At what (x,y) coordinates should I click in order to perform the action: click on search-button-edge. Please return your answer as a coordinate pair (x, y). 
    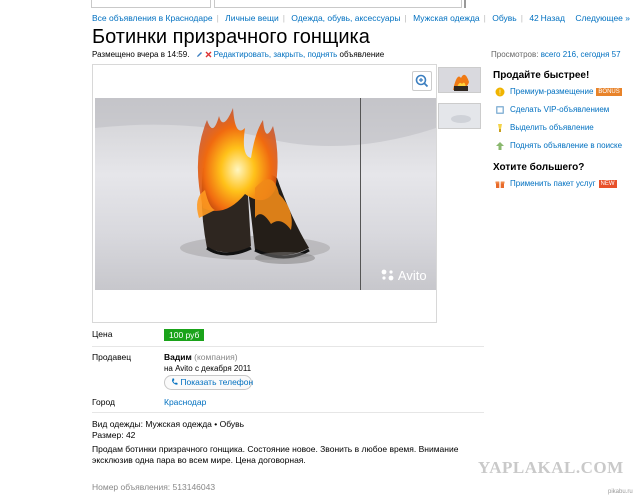
    Looking at the image, I should click on (465, 4).